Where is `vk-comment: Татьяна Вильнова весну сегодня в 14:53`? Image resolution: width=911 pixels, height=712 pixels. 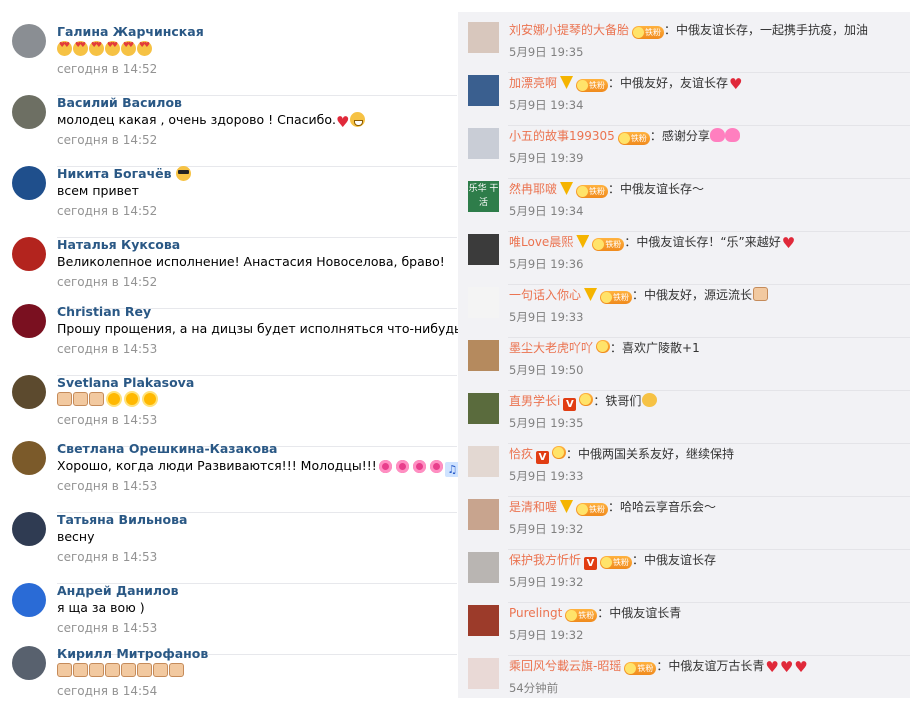 vk-comment: Татьяна Вильнова весну сегодня в 14:53 is located at coordinates (234, 548).